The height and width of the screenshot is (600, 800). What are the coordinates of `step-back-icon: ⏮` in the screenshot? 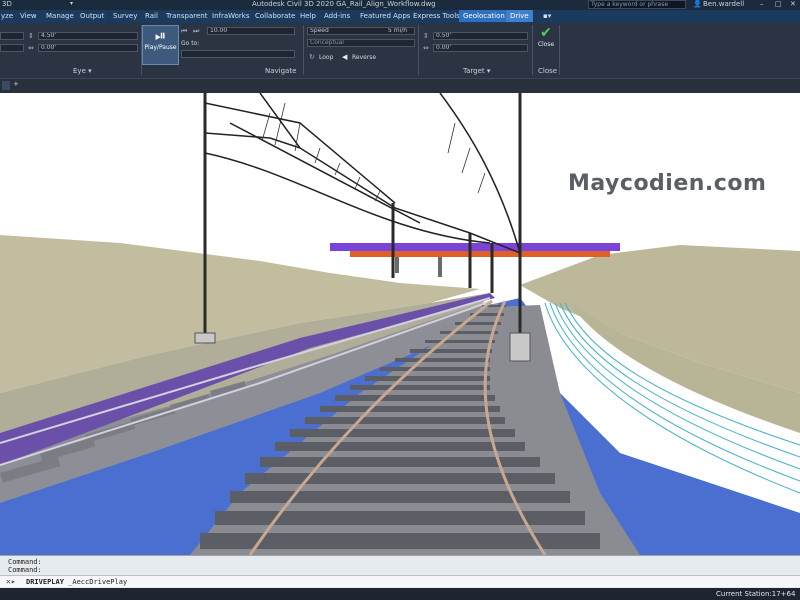 It's located at (184, 31).